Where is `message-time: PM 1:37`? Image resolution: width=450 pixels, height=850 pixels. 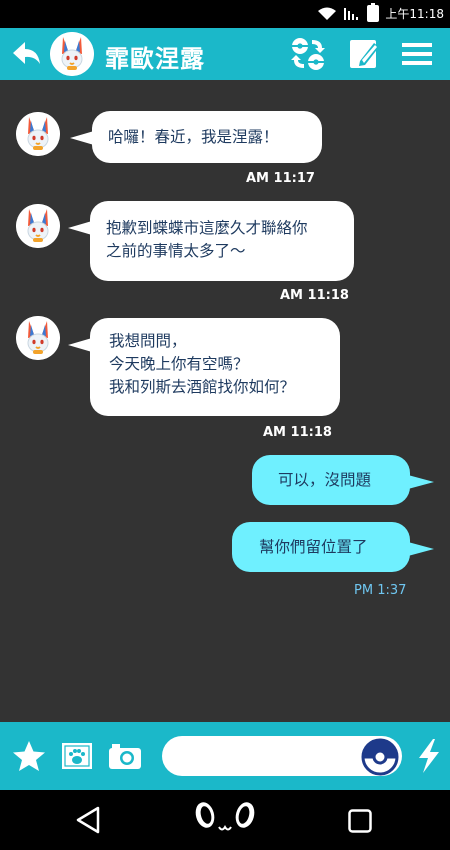
message-time: PM 1:37 is located at coordinates (380, 590).